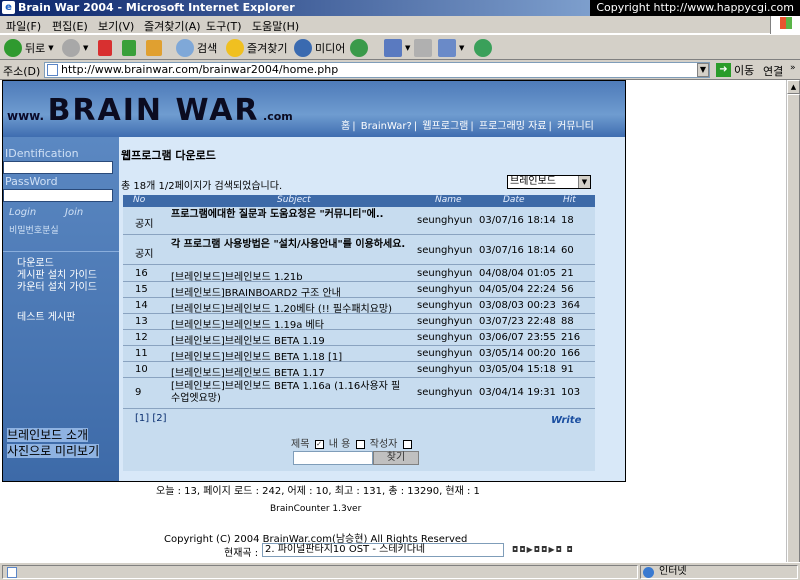 The height and width of the screenshot is (580, 800). I want to click on login-link: Login, so click(22, 212).